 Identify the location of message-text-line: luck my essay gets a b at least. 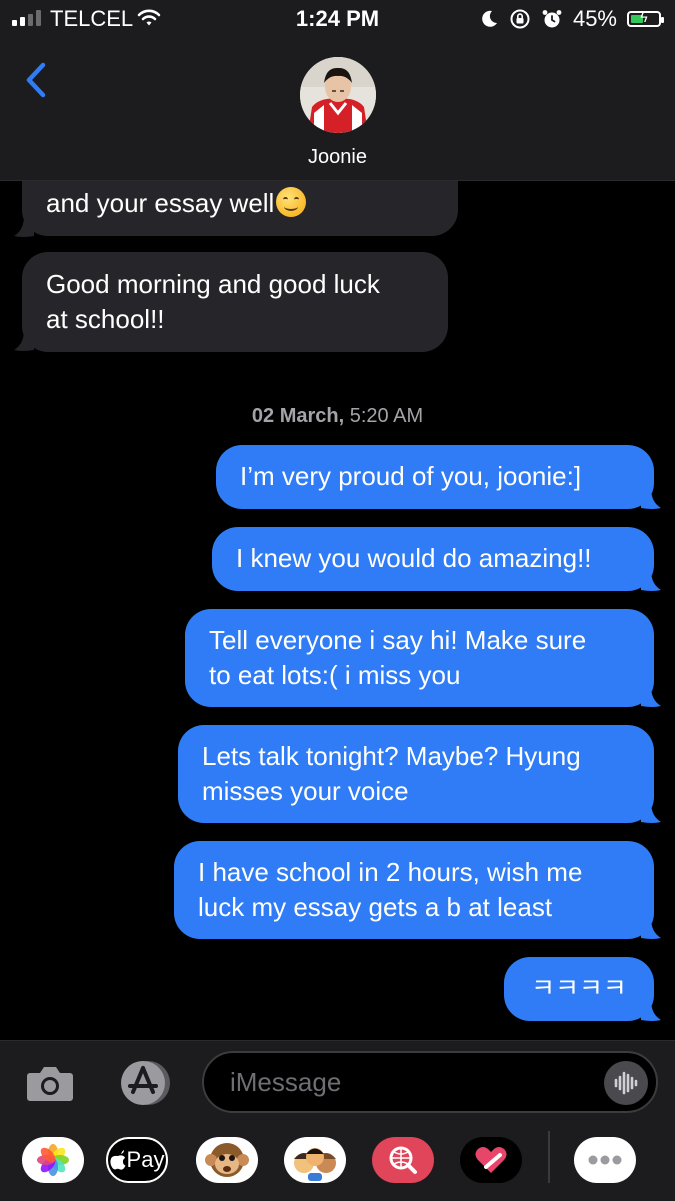
(375, 907).